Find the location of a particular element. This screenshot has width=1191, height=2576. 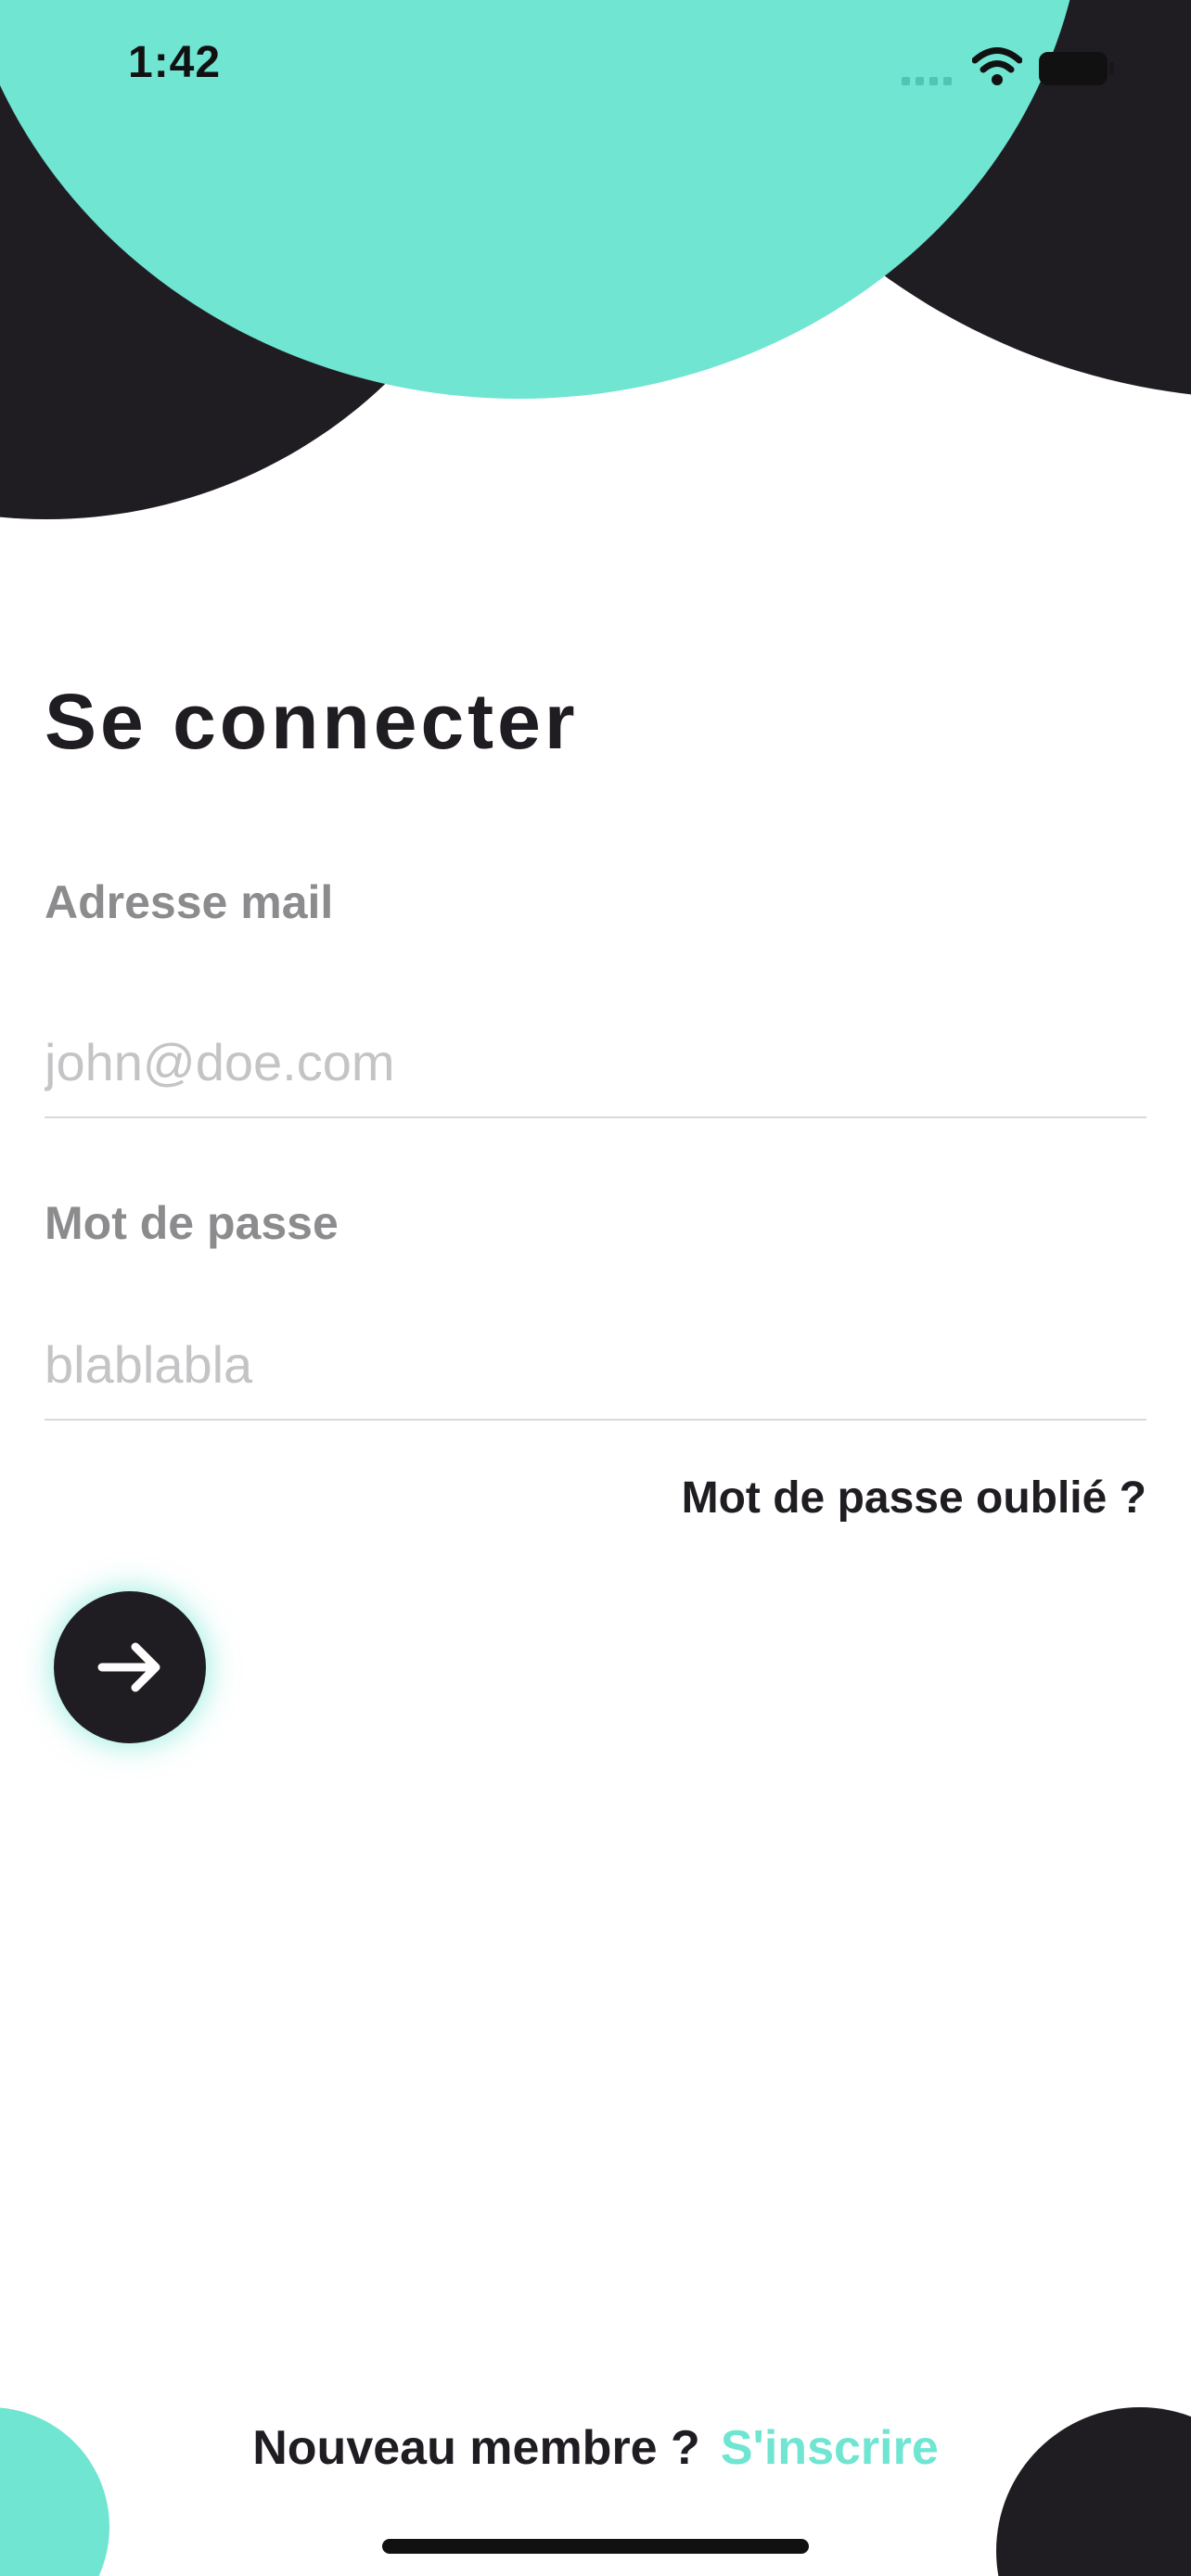

submit-button is located at coordinates (130, 1667).